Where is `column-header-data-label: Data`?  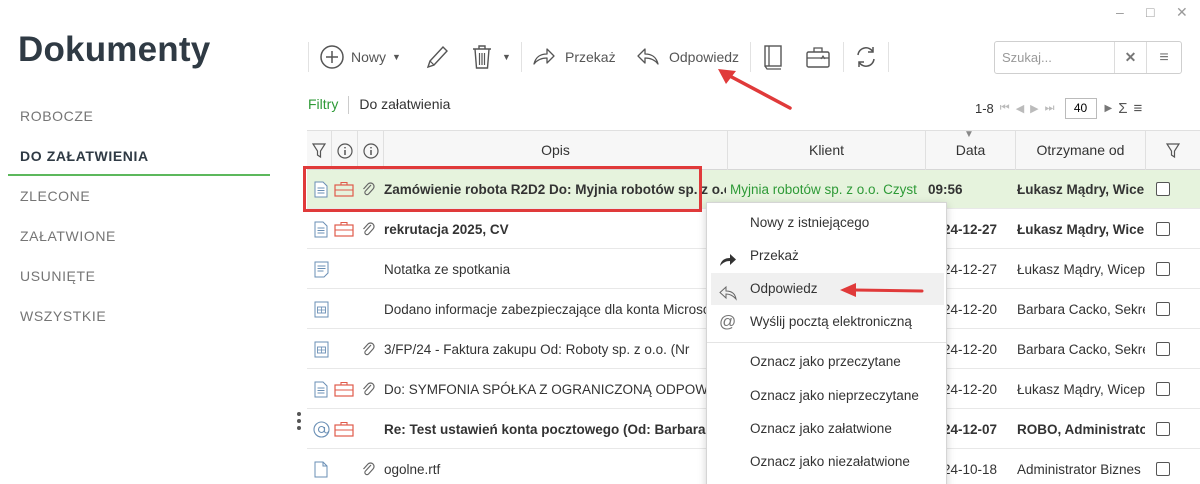
column-header-data-label: Data is located at coordinates (970, 150).